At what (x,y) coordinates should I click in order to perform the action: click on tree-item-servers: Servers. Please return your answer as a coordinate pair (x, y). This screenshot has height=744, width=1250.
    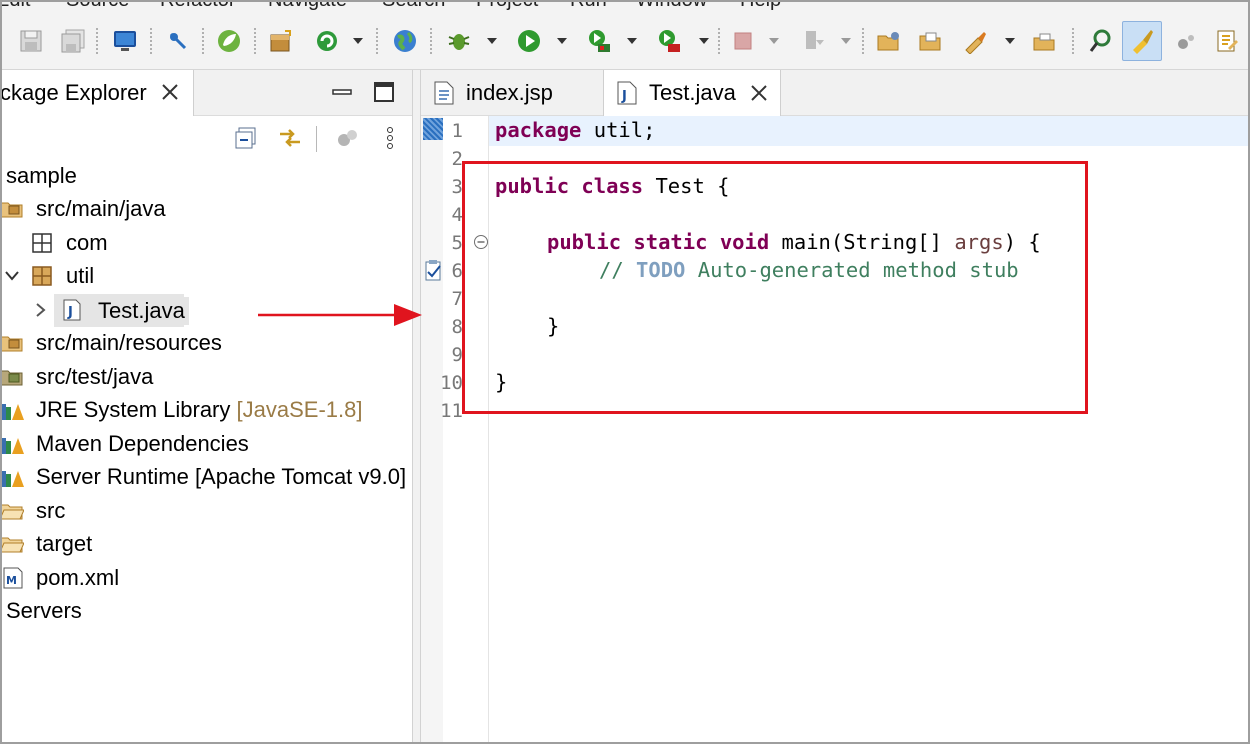
    Looking at the image, I should click on (206, 611).